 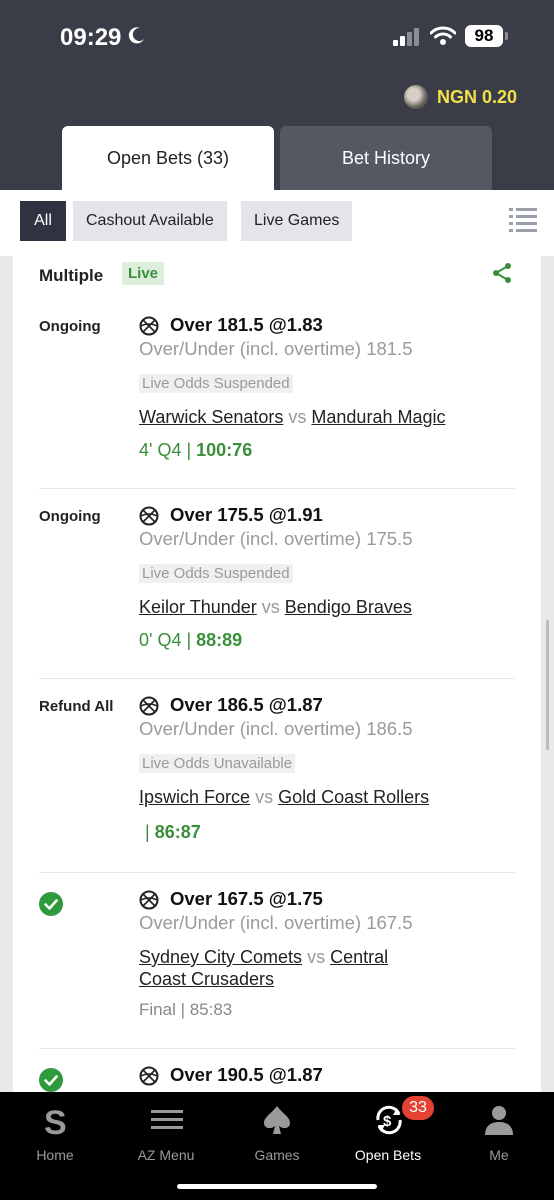 I want to click on score: 88:89, so click(x=219, y=640).